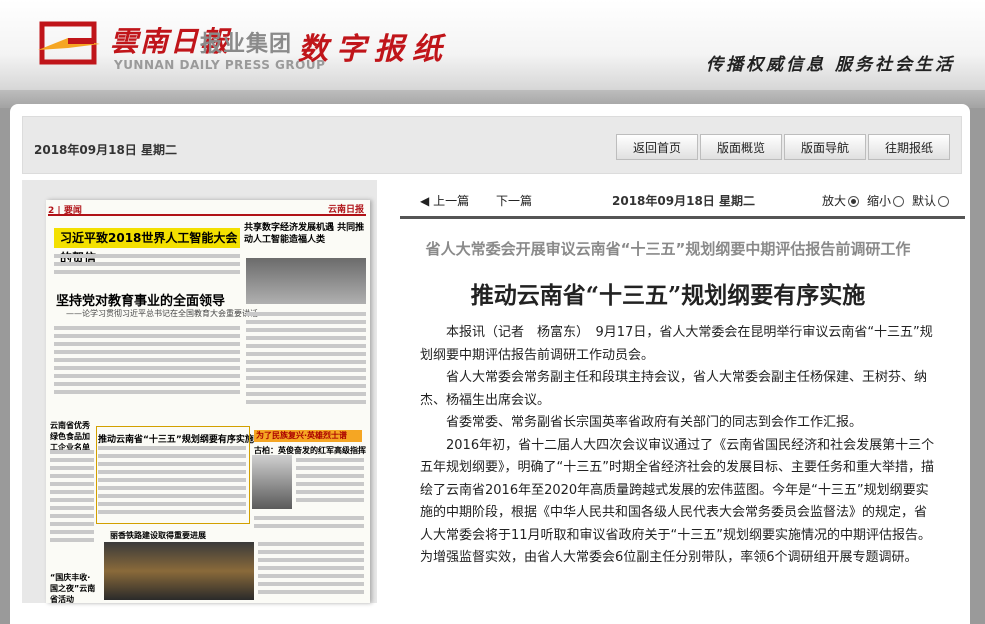 Image resolution: width=985 pixels, height=624 pixels. What do you see at coordinates (514, 200) in the screenshot?
I see `next-article-link: 下一篇` at bounding box center [514, 200].